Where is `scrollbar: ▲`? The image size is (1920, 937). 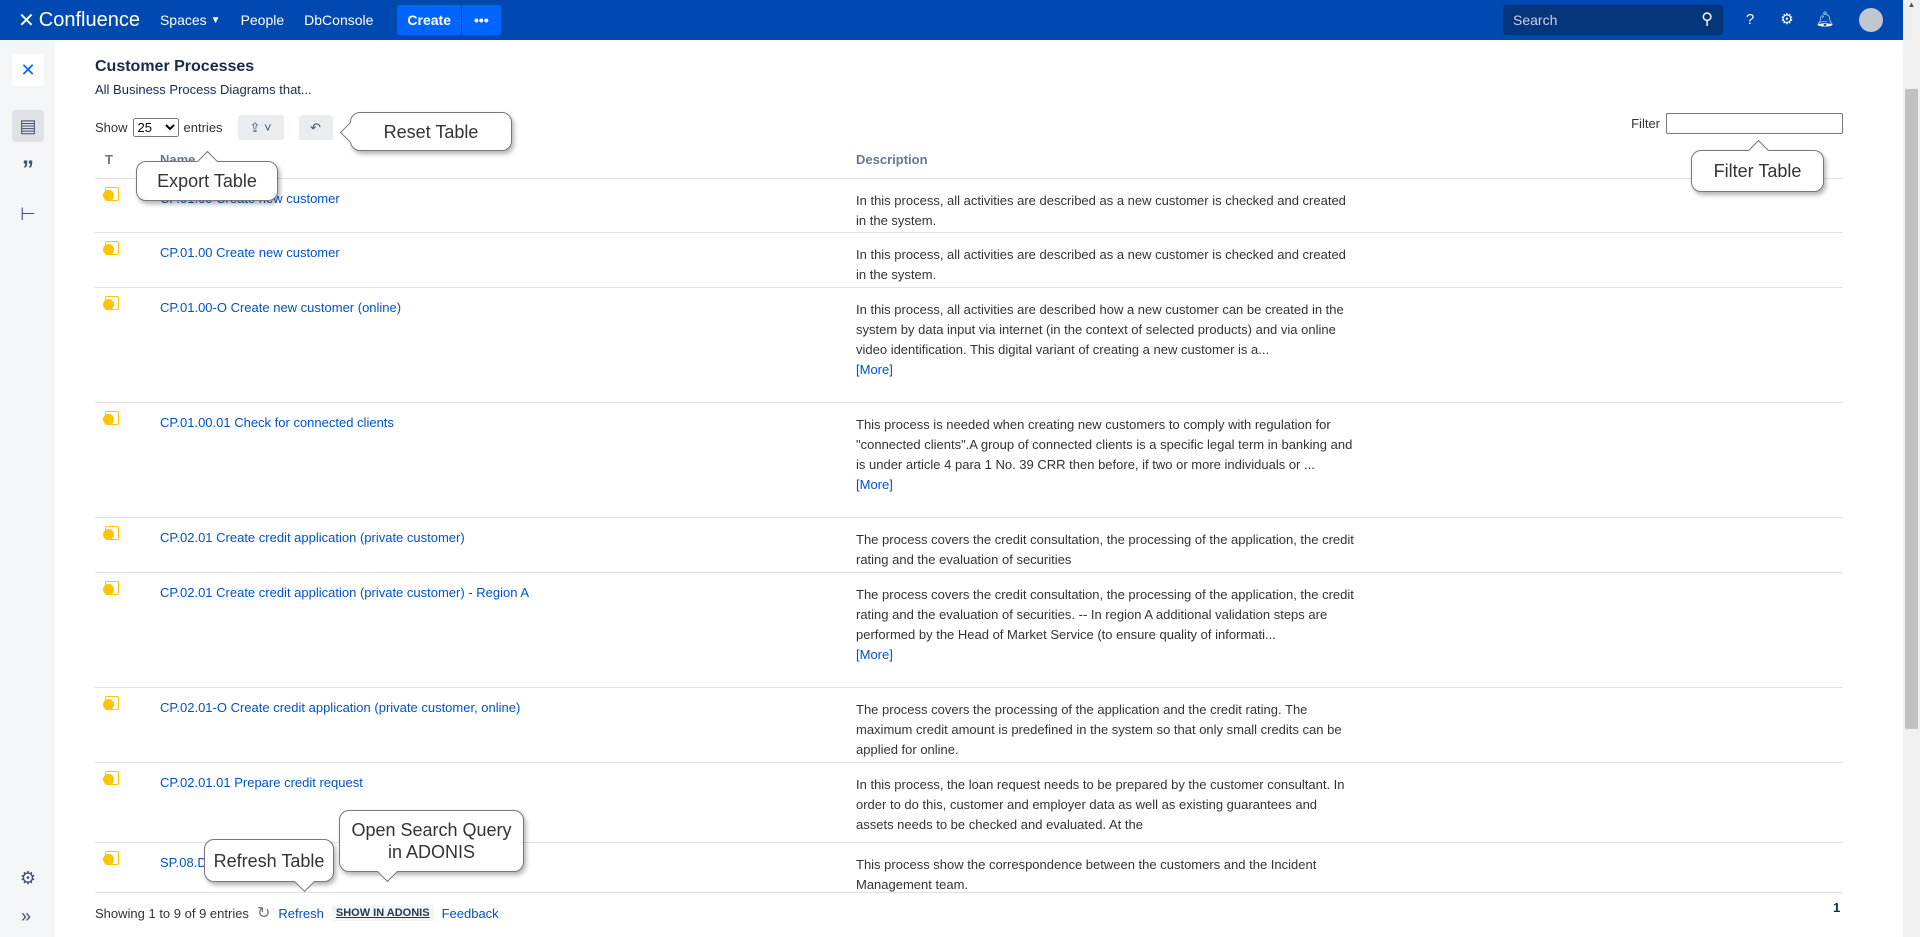 scrollbar: ▲ is located at coordinates (1911, 468).